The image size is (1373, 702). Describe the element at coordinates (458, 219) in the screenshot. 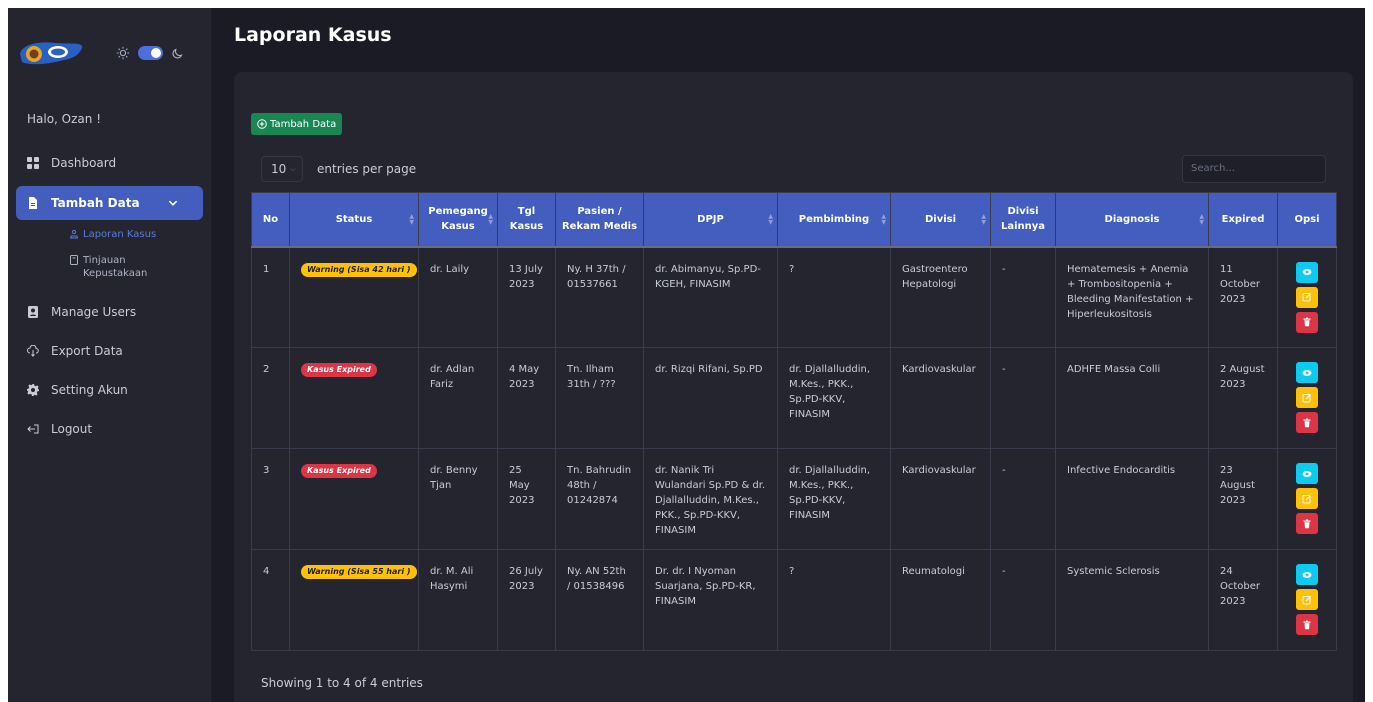

I see `col-header-pemegang-kasus: Pemegang Kasus ▲ ▼` at that location.